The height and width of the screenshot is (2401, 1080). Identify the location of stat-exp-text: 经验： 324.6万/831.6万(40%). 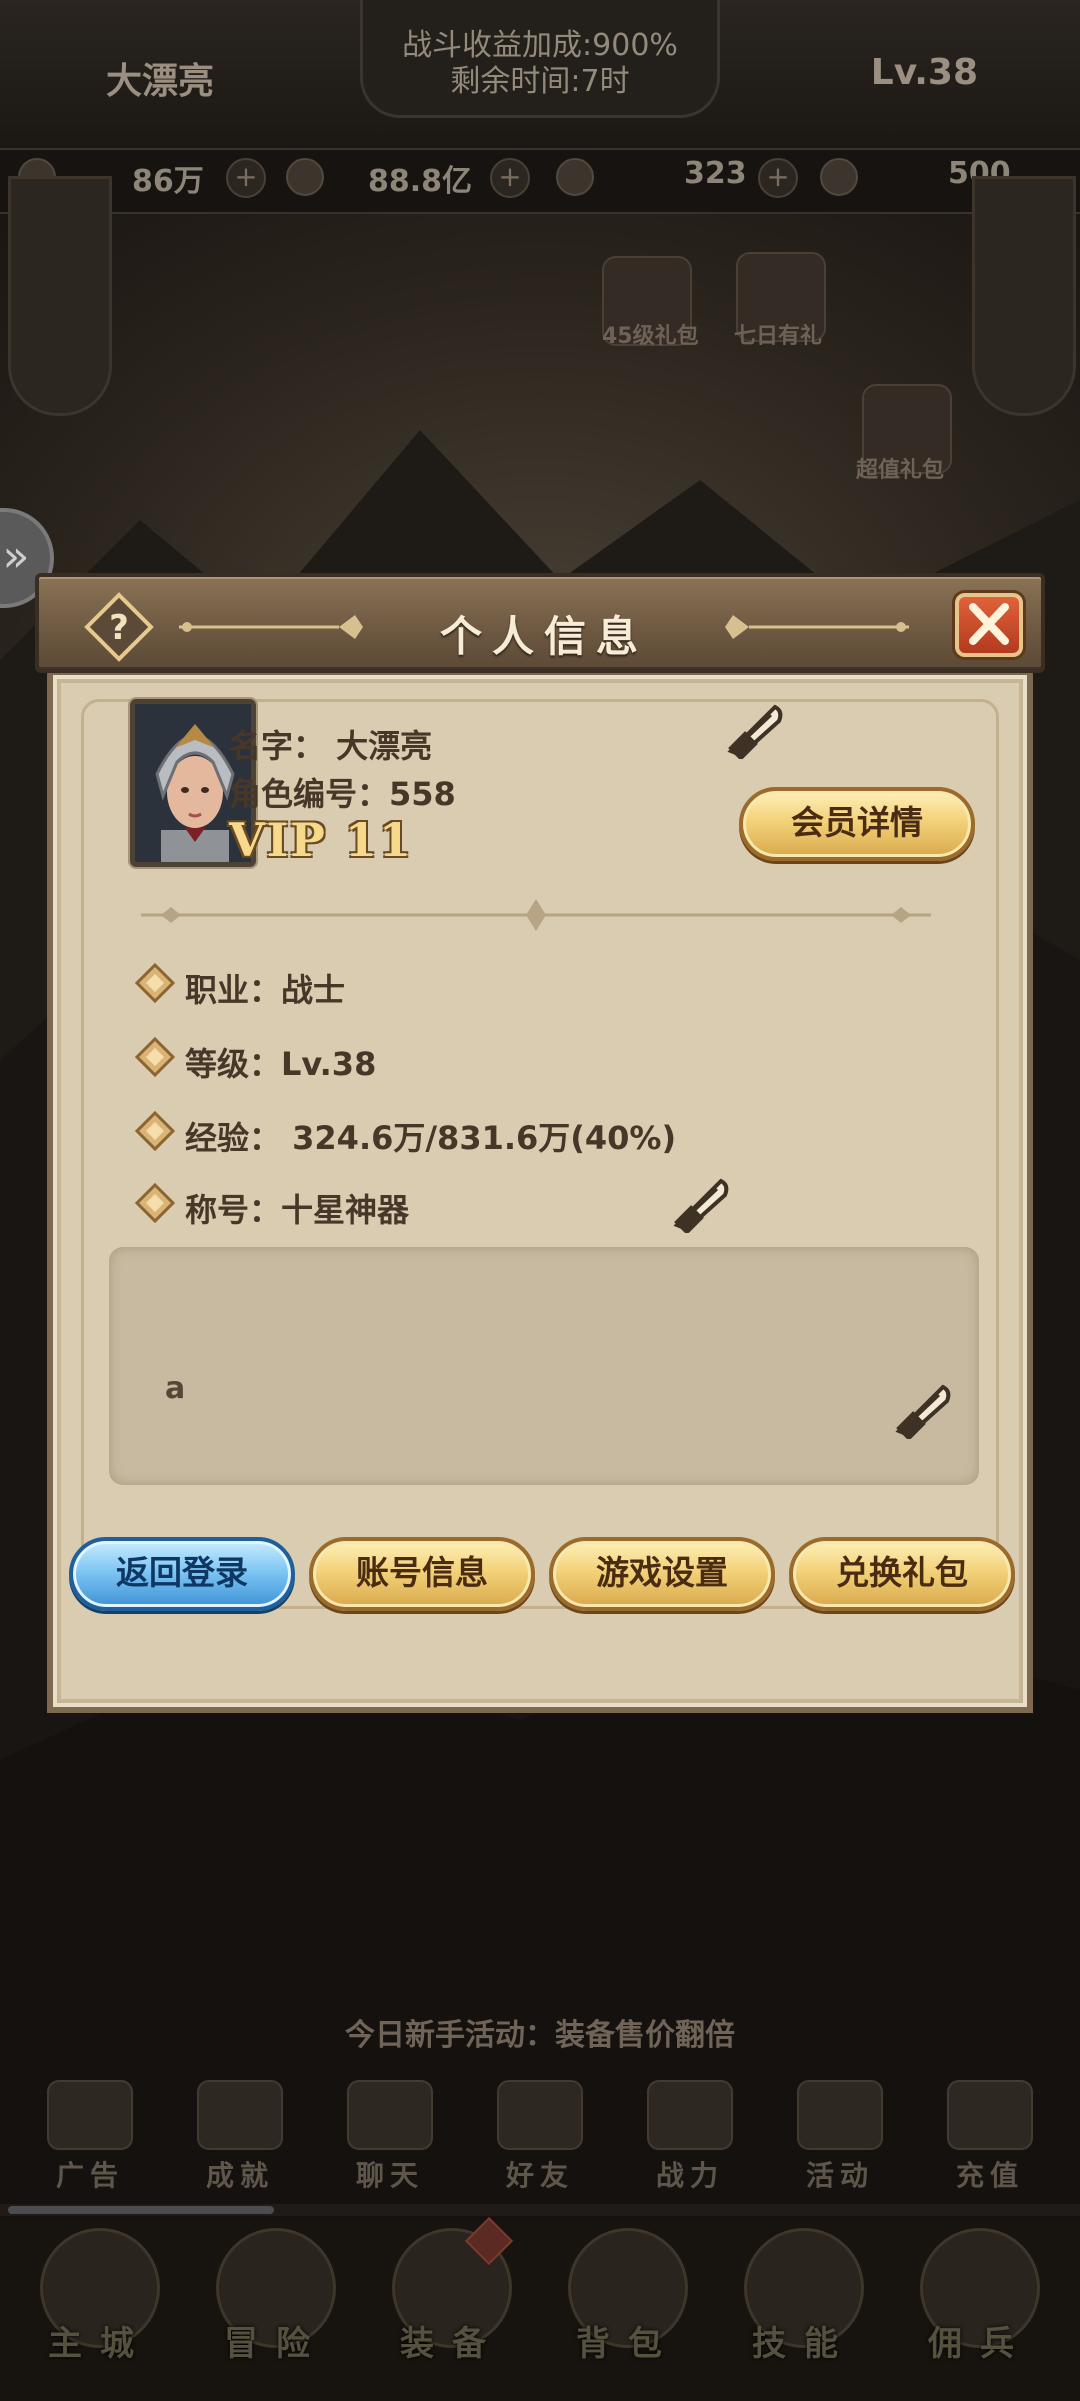
(431, 1138).